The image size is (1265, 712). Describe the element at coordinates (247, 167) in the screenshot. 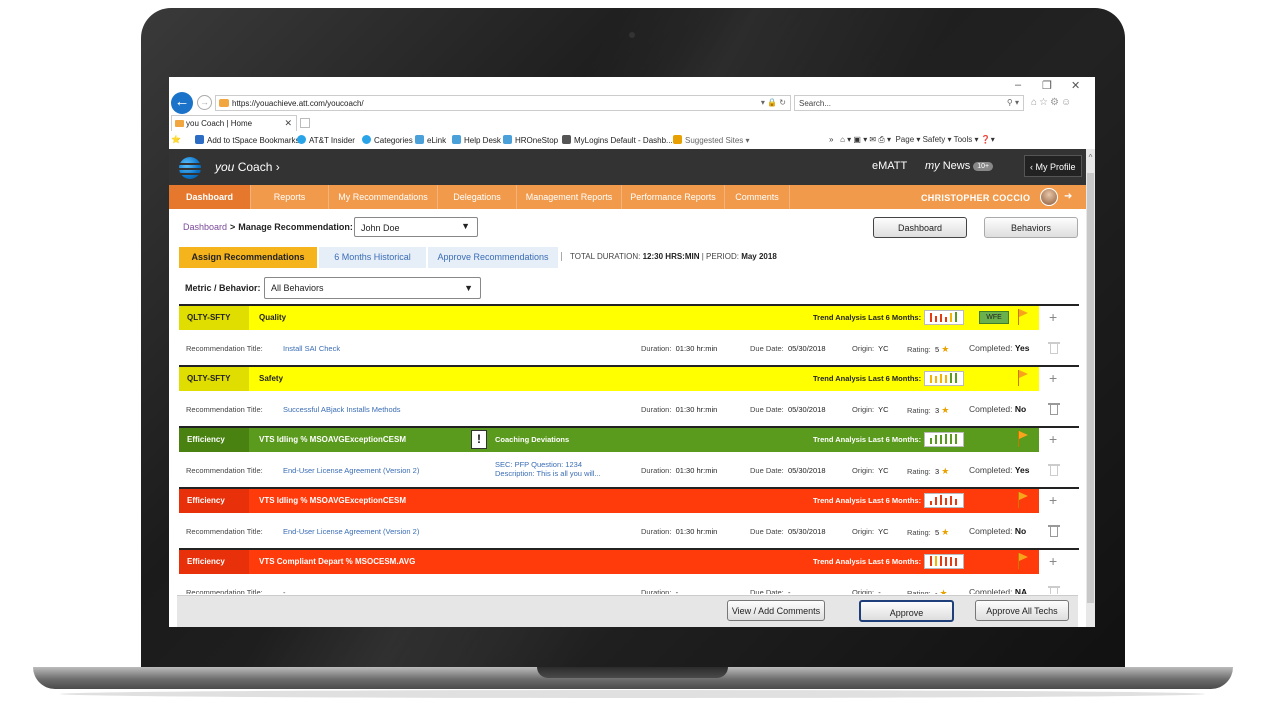

I see `app-title: you Coach ›` at that location.